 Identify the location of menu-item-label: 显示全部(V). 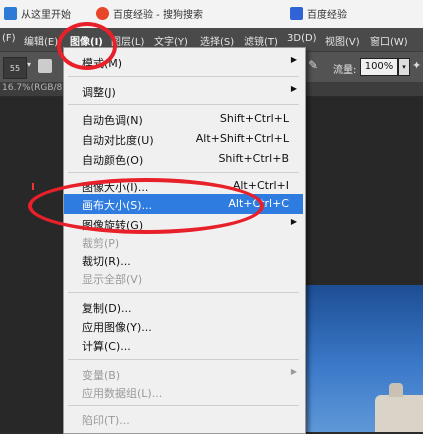
(112, 279).